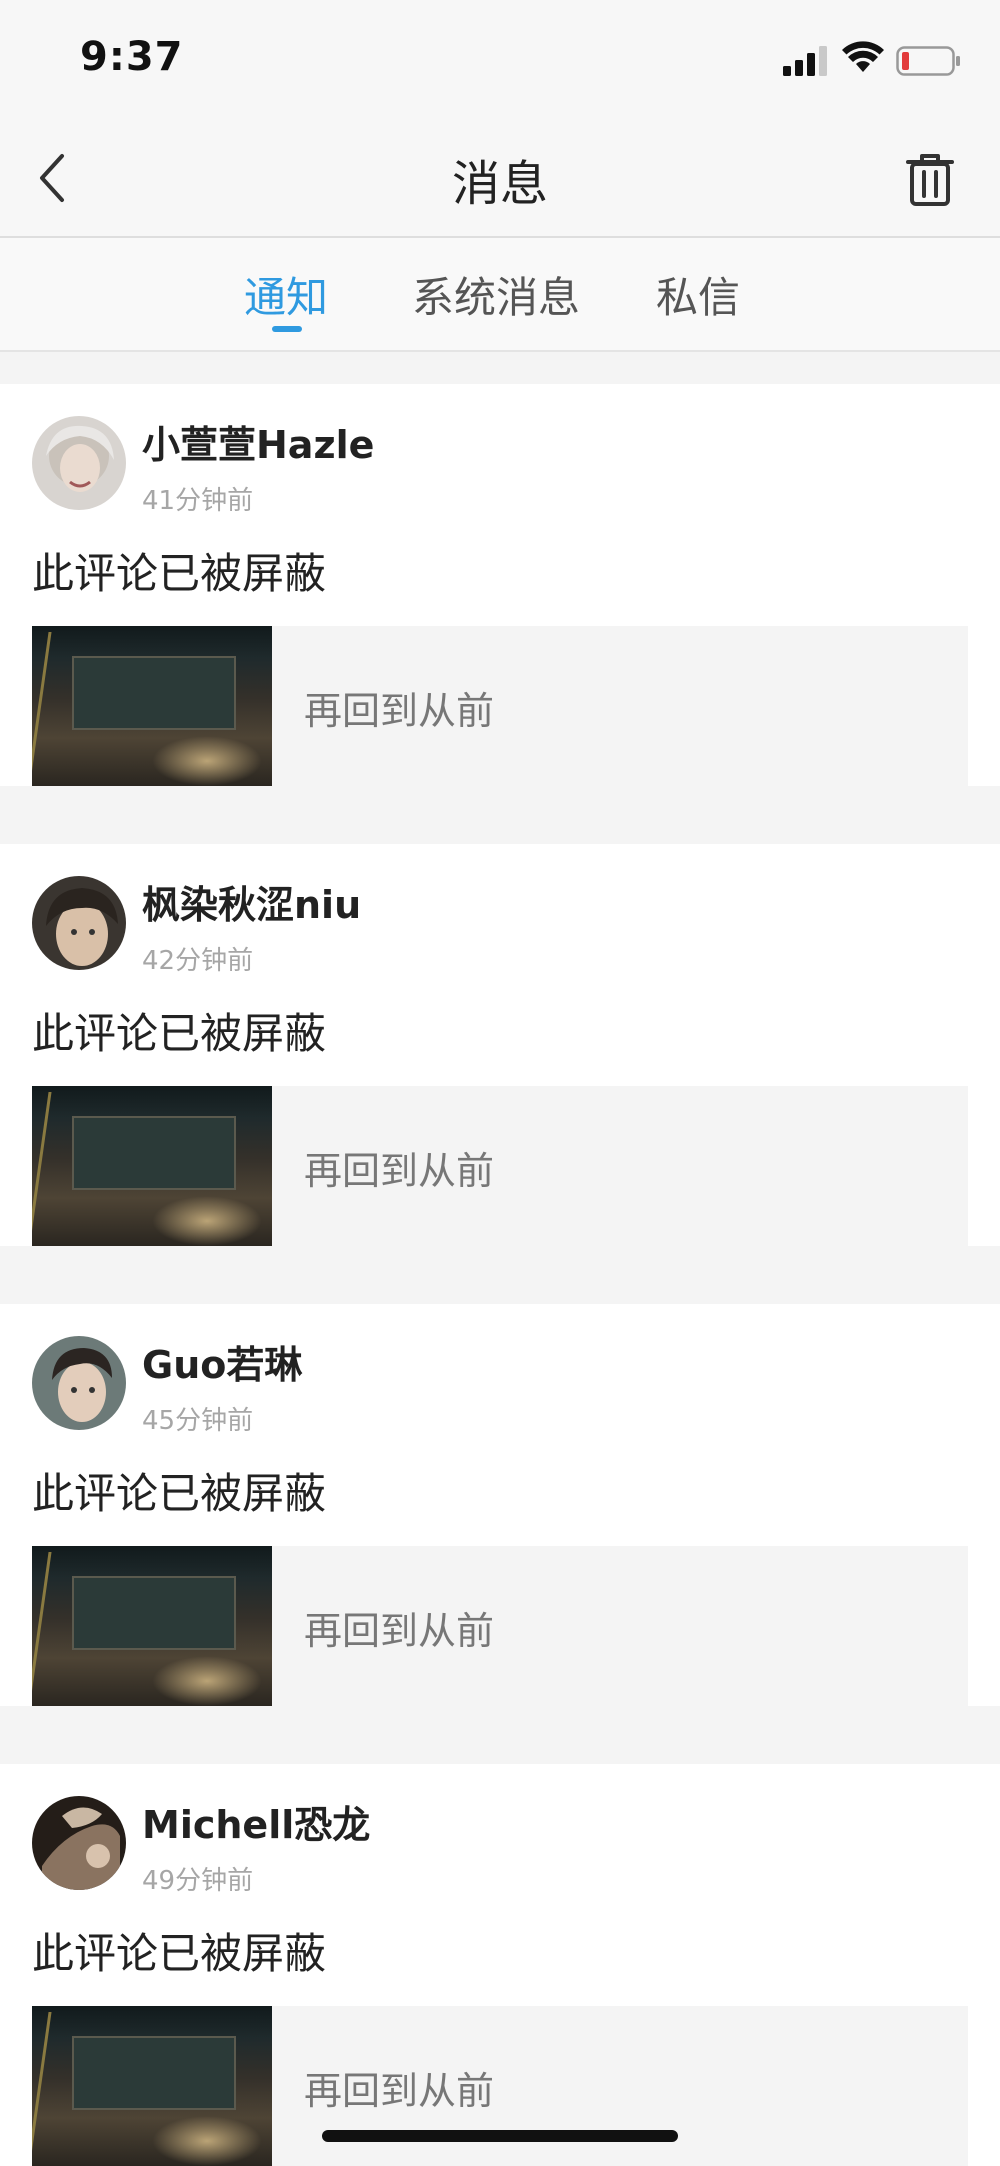 This screenshot has width=1000, height=2166. Describe the element at coordinates (198, 1421) in the screenshot. I see `timestamp: 45分钟前` at that location.